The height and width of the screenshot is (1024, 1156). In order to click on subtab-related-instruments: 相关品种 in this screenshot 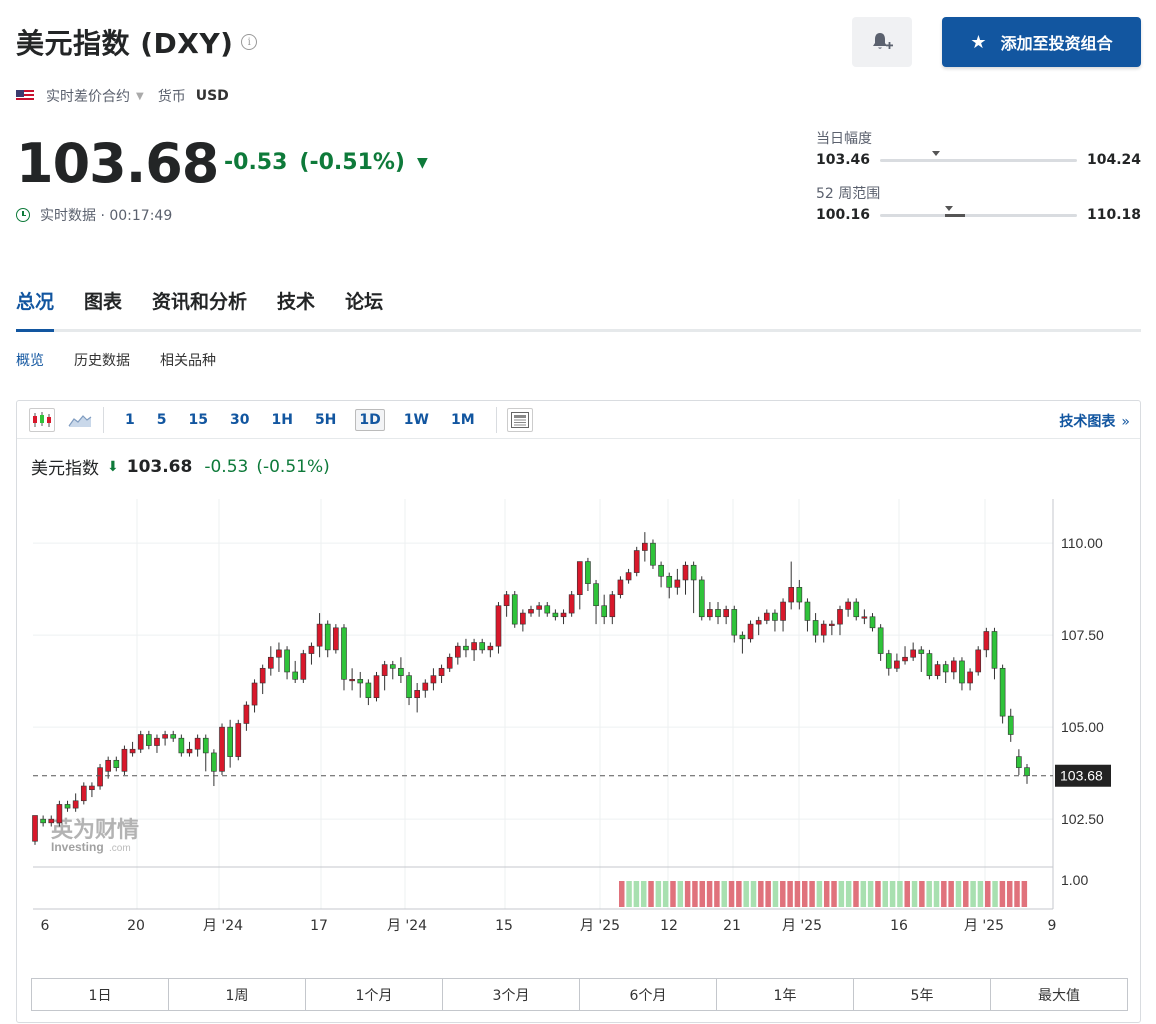, I will do `click(188, 360)`.